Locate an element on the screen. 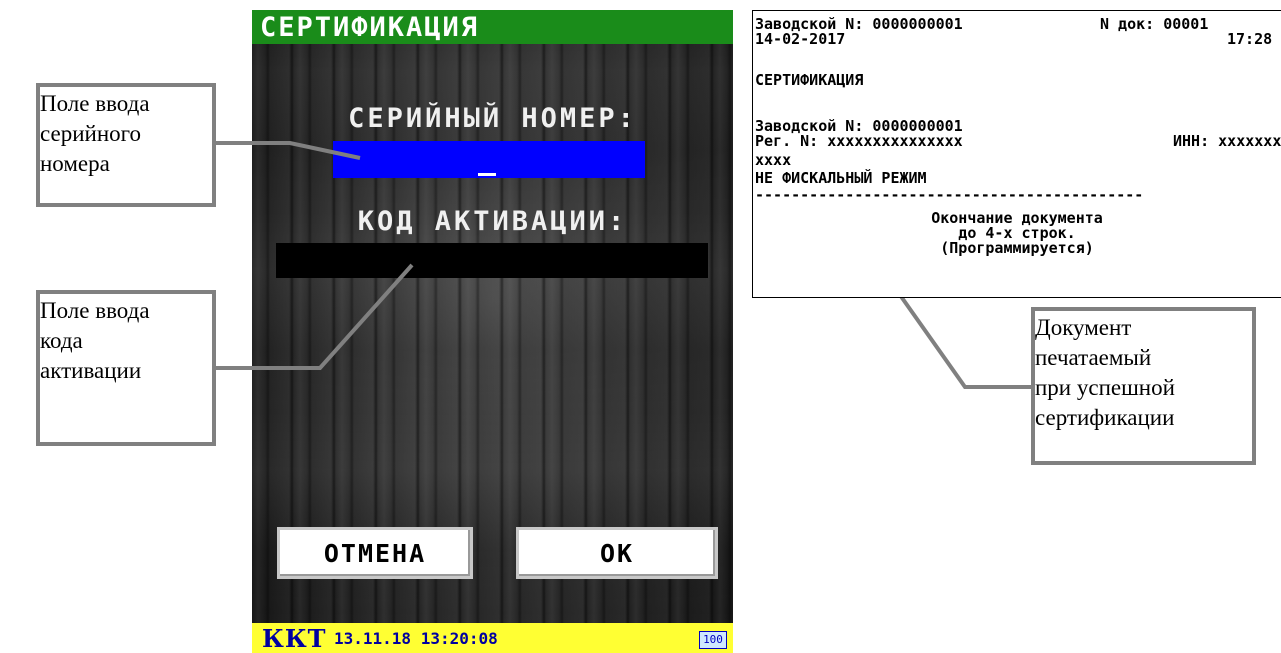 The image size is (1281, 653). receipt-time: 17:28 is located at coordinates (1250, 39).